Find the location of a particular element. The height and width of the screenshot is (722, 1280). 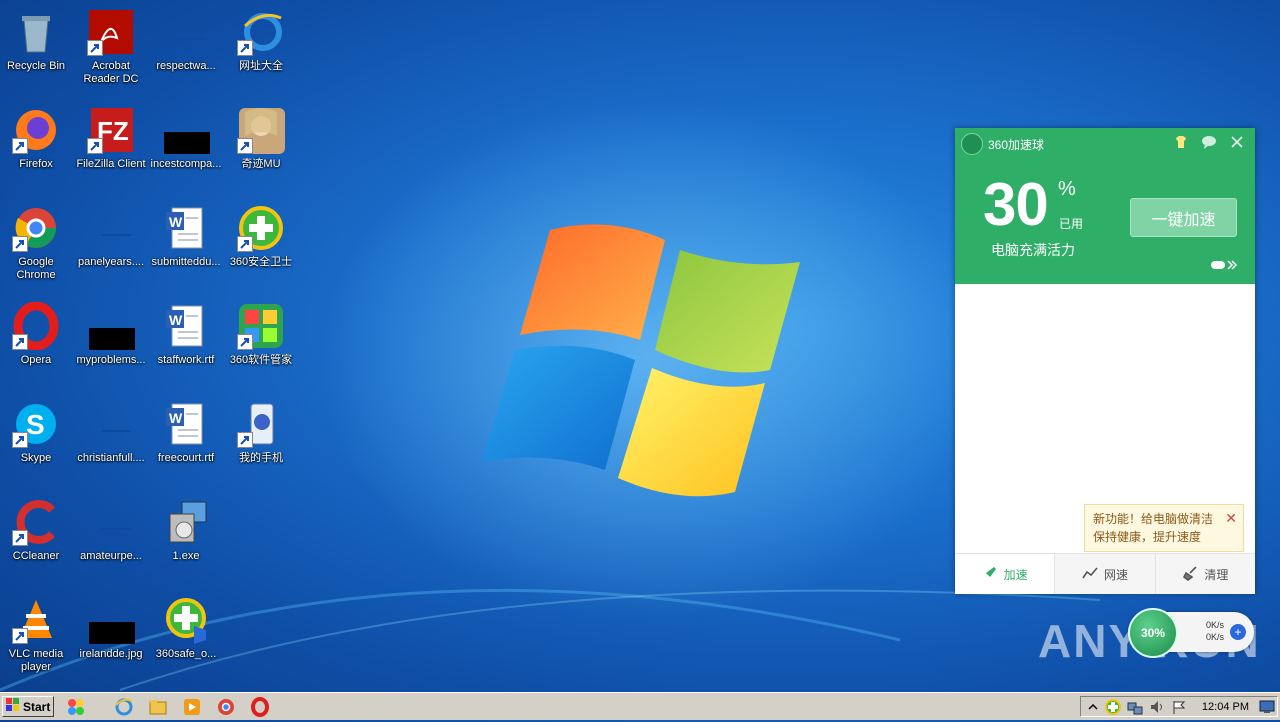

new-feature-tooltip: 新功能！给电脑做清洁 保持健康，提升速度 ✕ is located at coordinates (1164, 528).